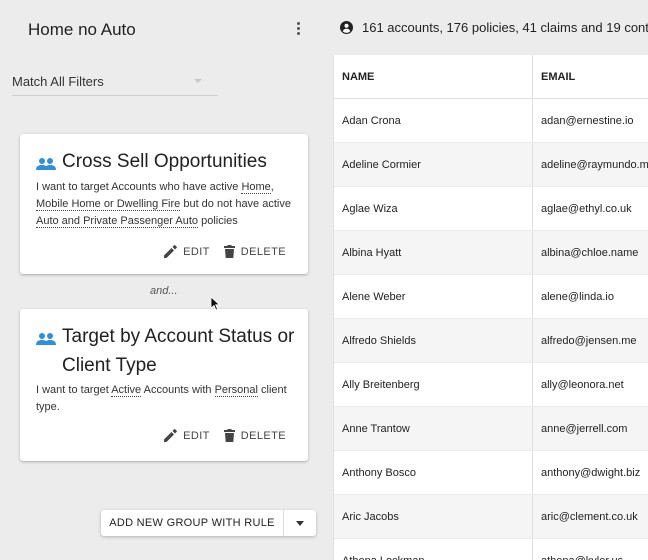 This screenshot has height=560, width=648. Describe the element at coordinates (594, 164) in the screenshot. I see `cell-email: adeline@raymundo.me` at that location.